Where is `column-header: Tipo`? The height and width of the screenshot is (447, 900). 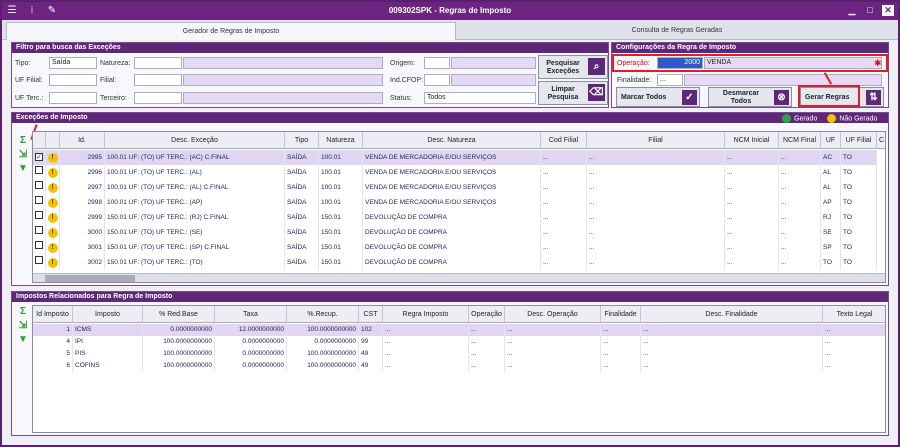 column-header: Tipo is located at coordinates (302, 140).